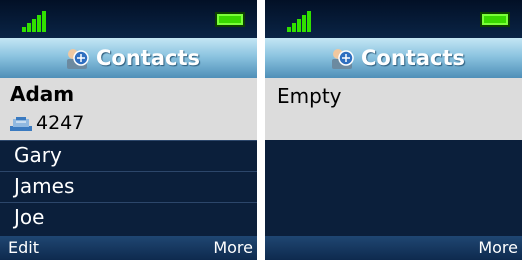 This screenshot has height=260, width=522. I want to click on list-item: Gary, so click(128, 155).